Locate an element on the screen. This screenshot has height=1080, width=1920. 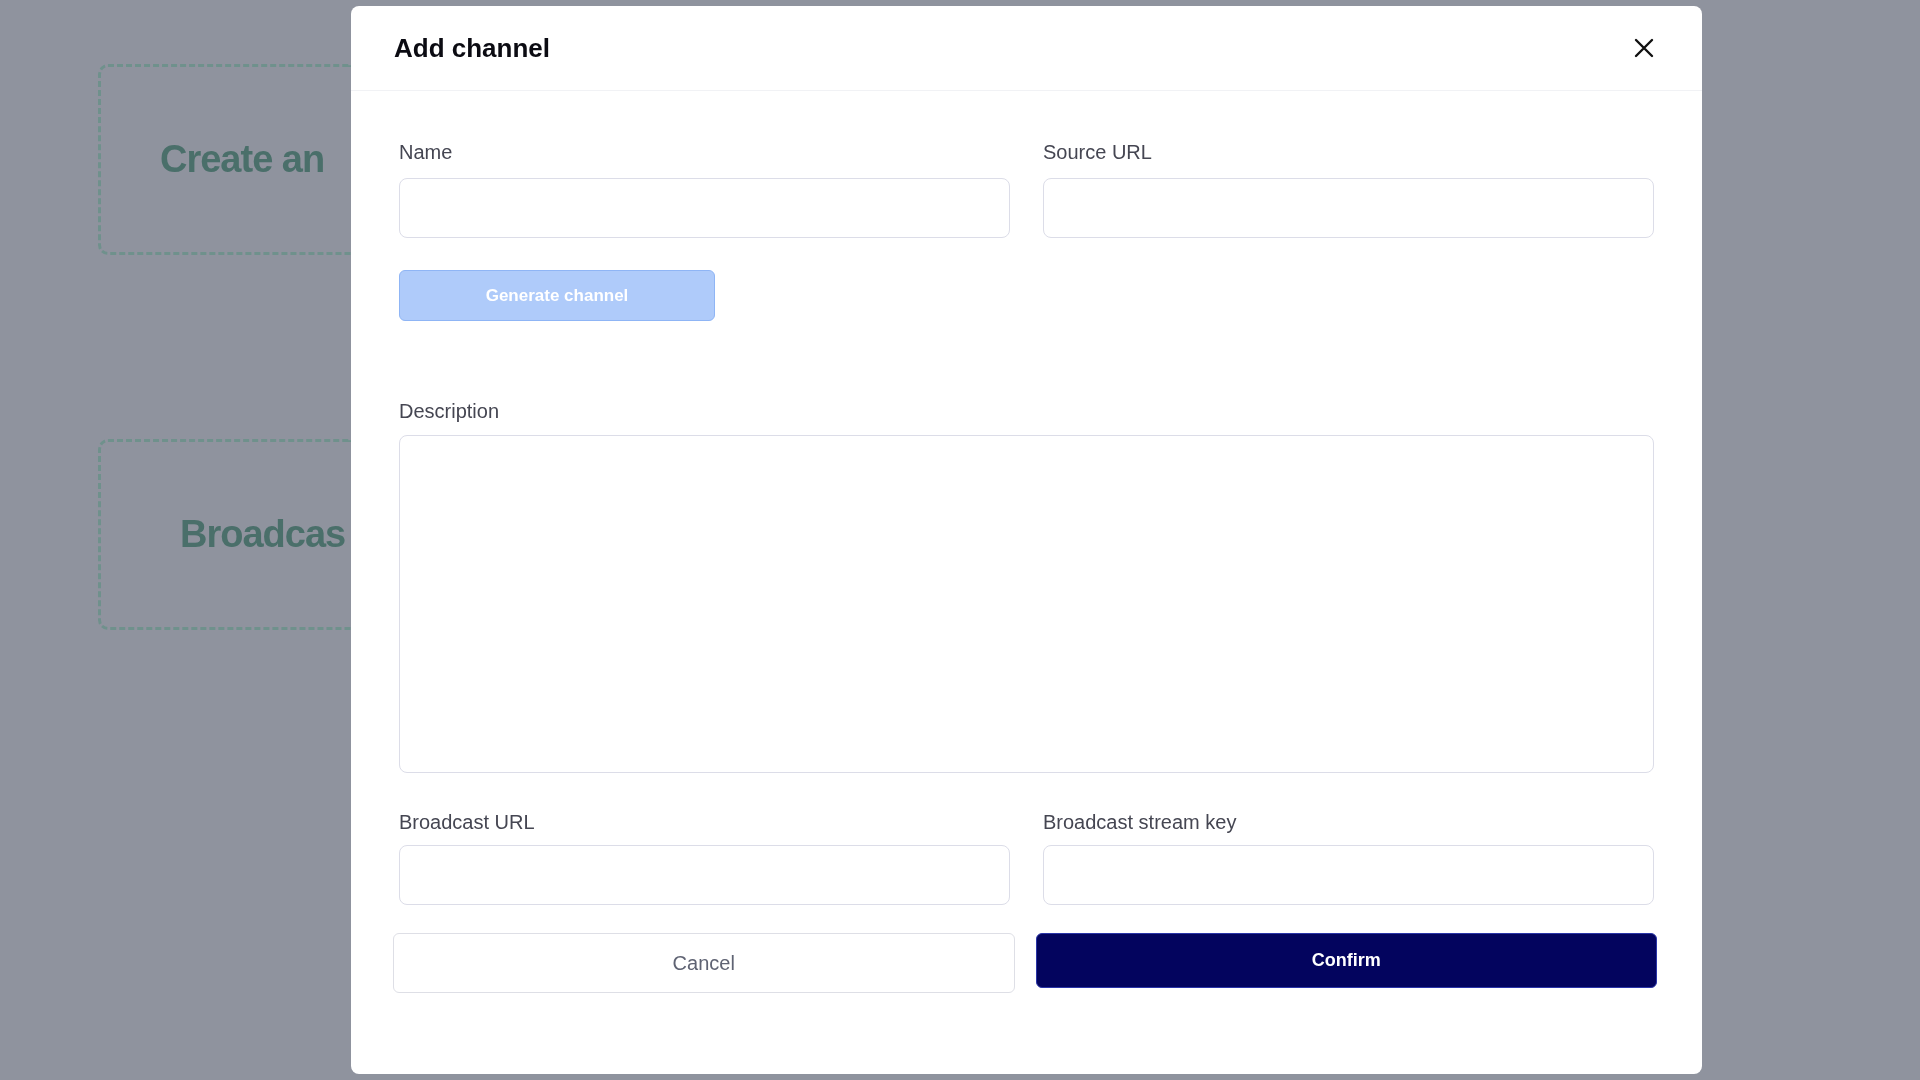
field-label: Broadcast stream key is located at coordinates (1140, 822).